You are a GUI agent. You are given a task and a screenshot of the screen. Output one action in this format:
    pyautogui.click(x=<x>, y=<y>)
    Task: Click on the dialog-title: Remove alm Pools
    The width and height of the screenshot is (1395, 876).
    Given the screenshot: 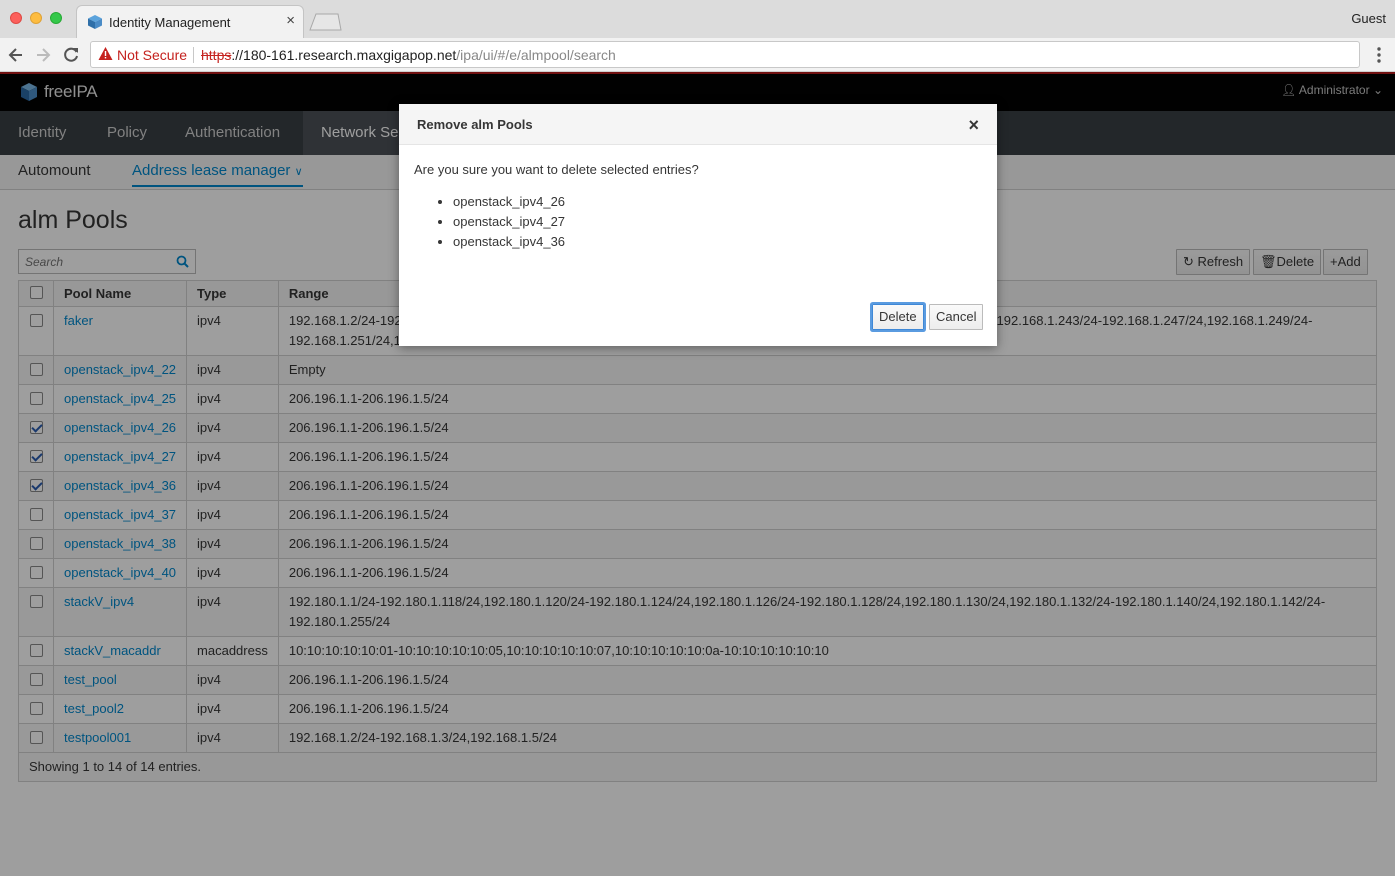 What is the action you would take?
    pyautogui.click(x=475, y=124)
    